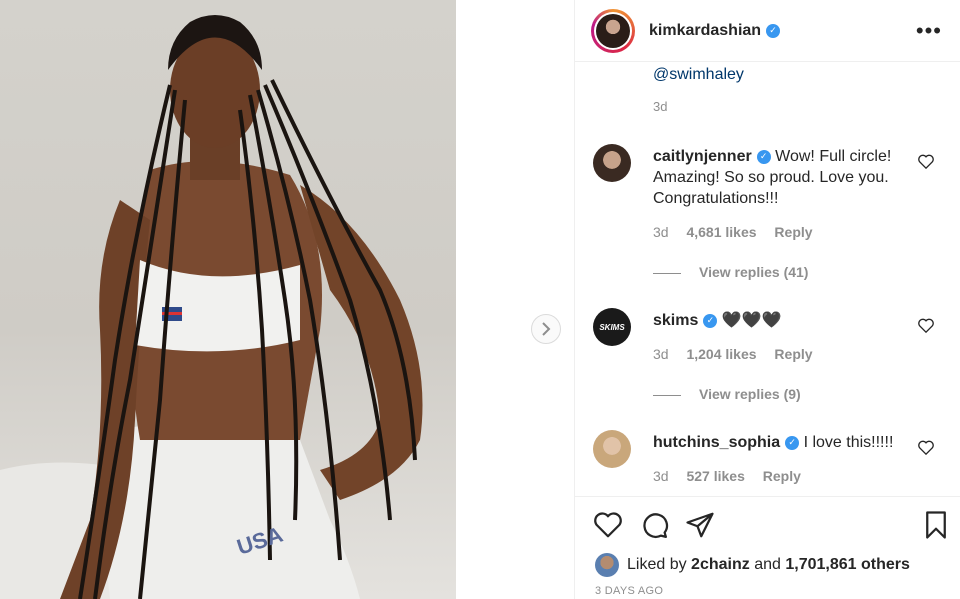 This screenshot has width=960, height=599. What do you see at coordinates (847, 565) in the screenshot?
I see `likes-count: 1,701,861 others` at bounding box center [847, 565].